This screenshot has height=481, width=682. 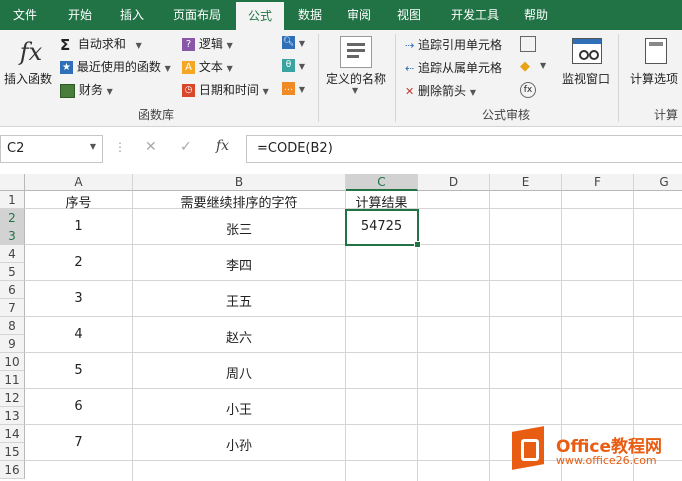 I want to click on tab-review: 审阅, so click(x=359, y=15).